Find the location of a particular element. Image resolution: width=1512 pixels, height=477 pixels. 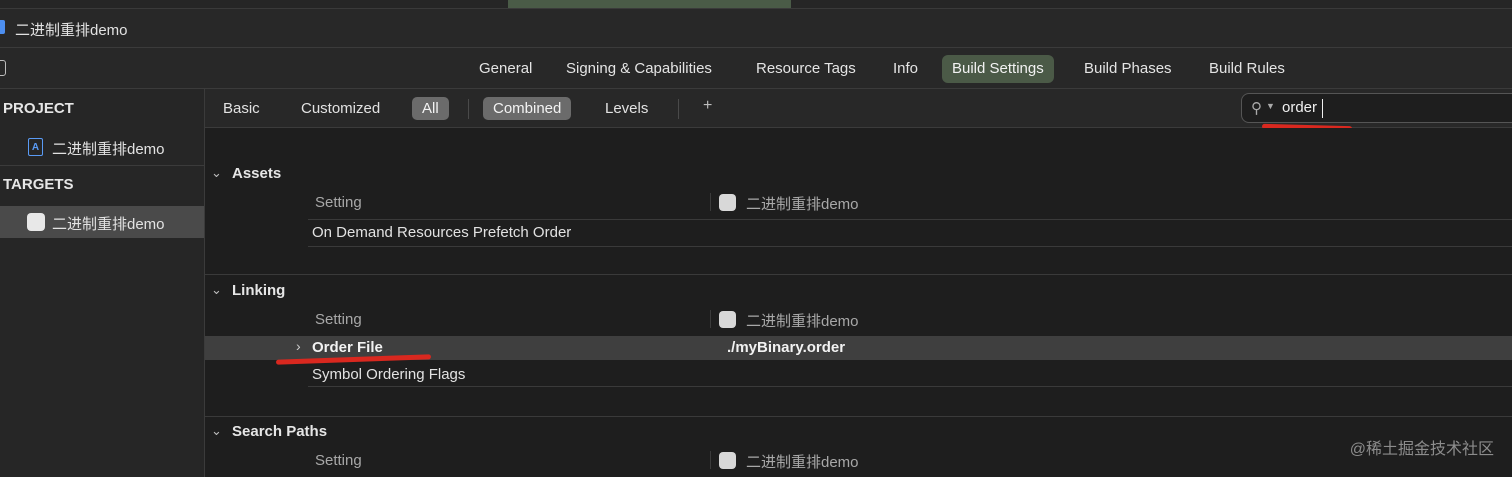

text-cursor is located at coordinates (1322, 108).